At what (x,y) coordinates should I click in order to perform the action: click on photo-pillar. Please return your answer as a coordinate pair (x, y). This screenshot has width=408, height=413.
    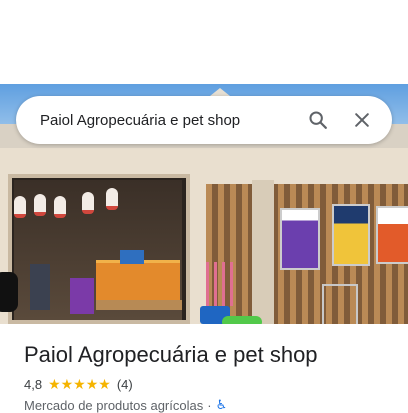
    Looking at the image, I should click on (263, 252).